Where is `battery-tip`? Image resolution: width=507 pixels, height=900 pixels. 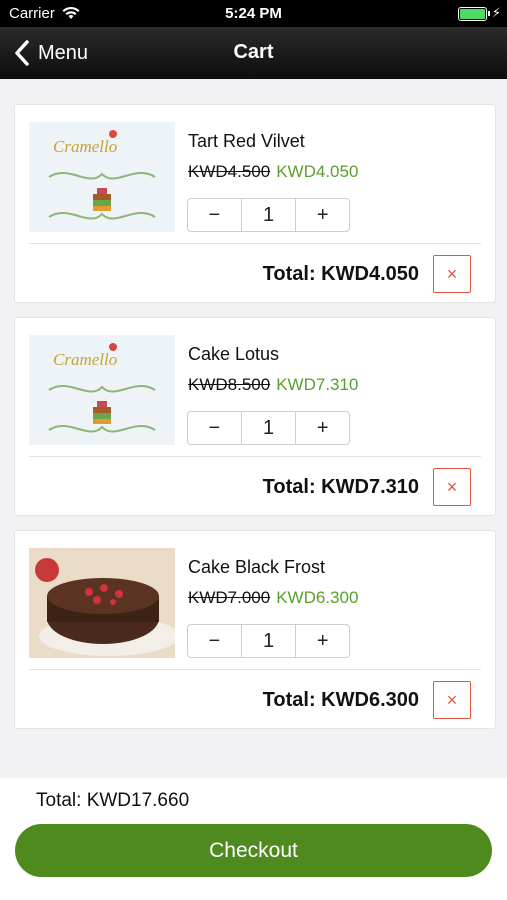 battery-tip is located at coordinates (489, 13).